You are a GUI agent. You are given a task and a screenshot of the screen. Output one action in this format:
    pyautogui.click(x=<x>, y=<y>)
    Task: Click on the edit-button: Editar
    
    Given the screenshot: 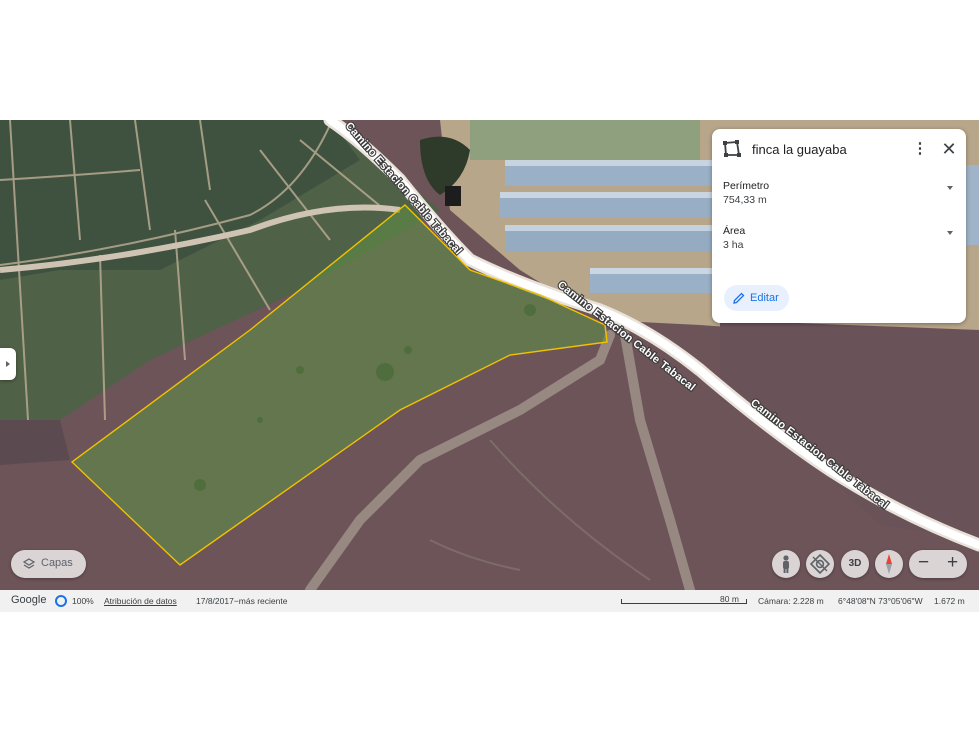 What is the action you would take?
    pyautogui.click(x=756, y=298)
    